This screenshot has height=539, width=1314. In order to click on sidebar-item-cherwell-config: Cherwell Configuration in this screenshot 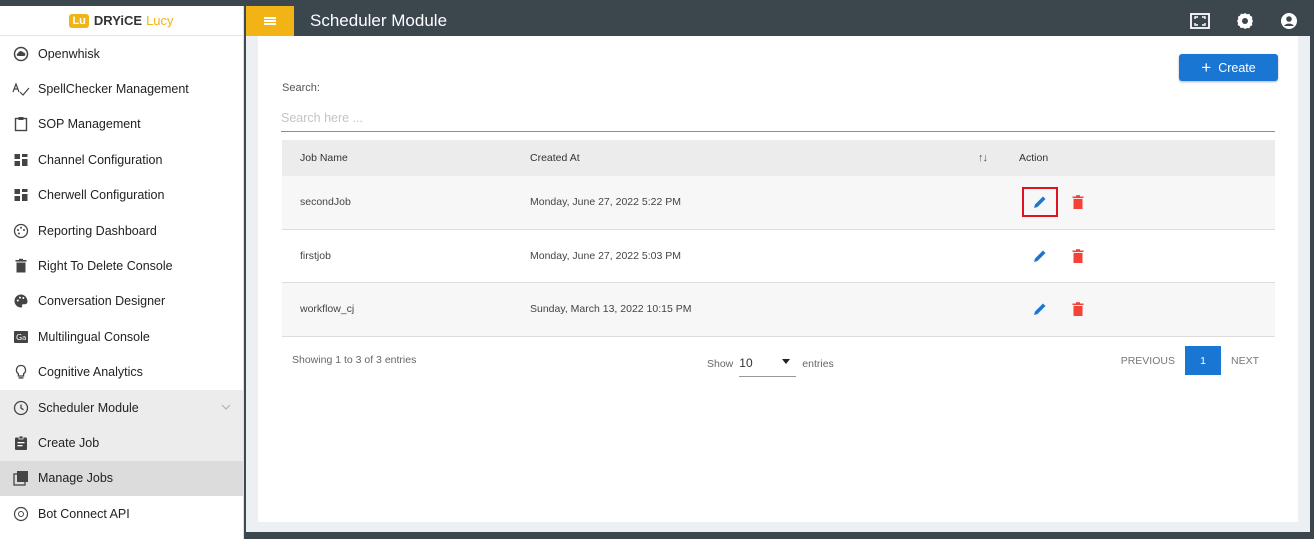, I will do `click(121, 195)`.